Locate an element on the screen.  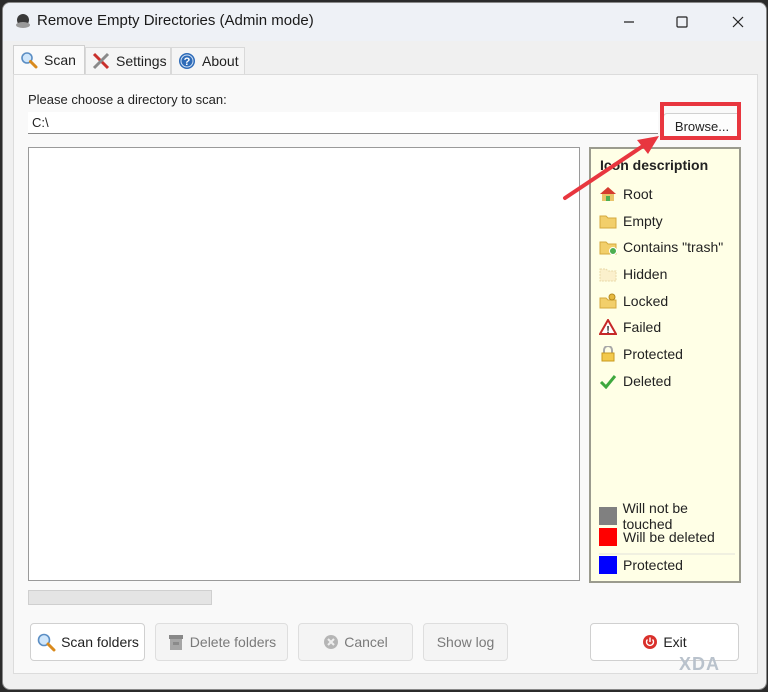
warning-icon: ! is located at coordinates (608, 327).